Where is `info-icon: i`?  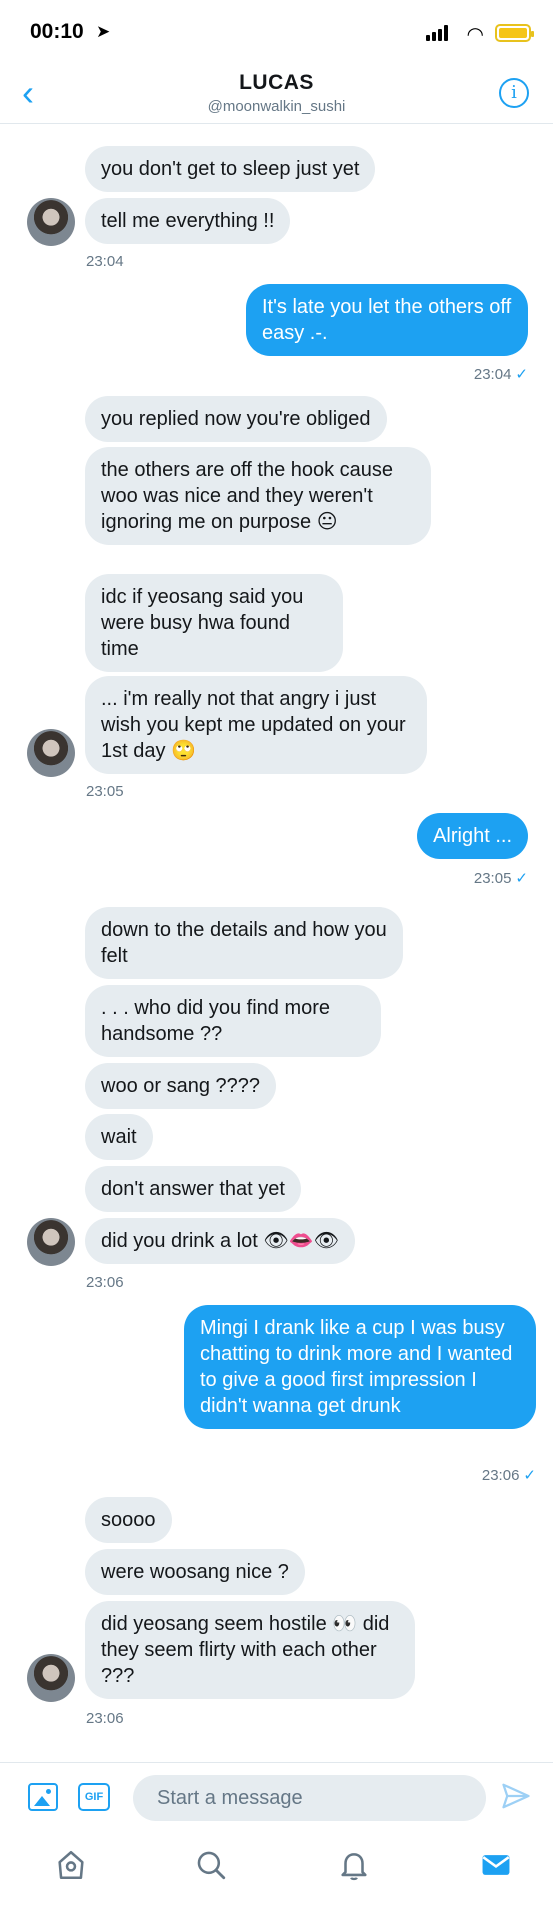 info-icon: i is located at coordinates (514, 93).